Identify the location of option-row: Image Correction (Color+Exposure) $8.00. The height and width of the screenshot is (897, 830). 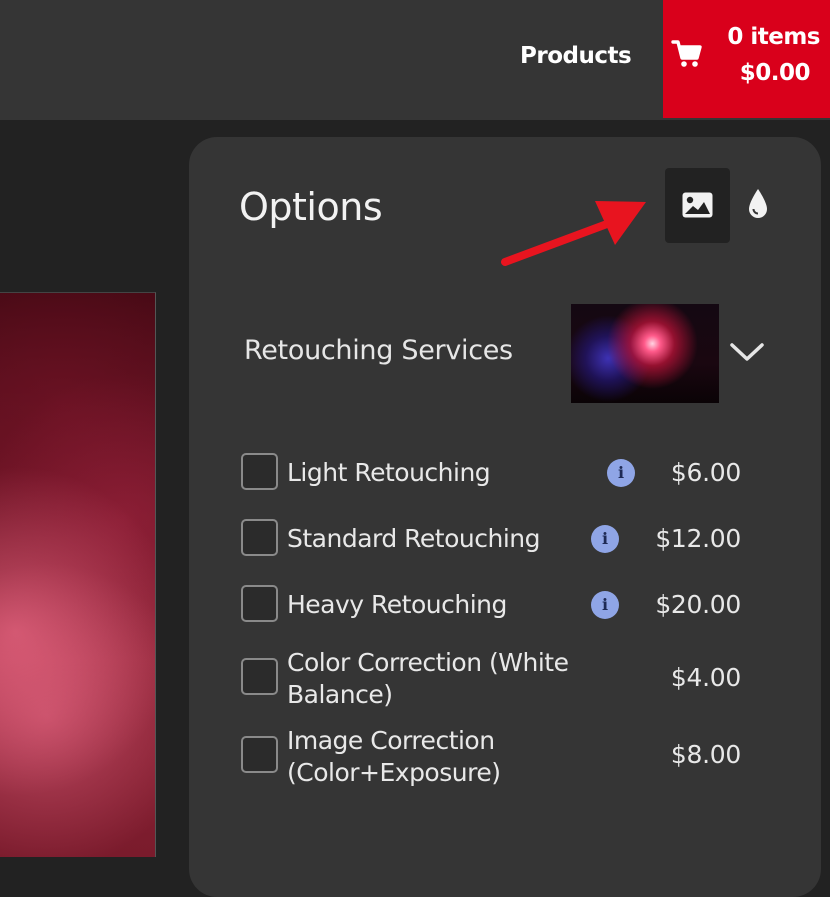
(491, 760).